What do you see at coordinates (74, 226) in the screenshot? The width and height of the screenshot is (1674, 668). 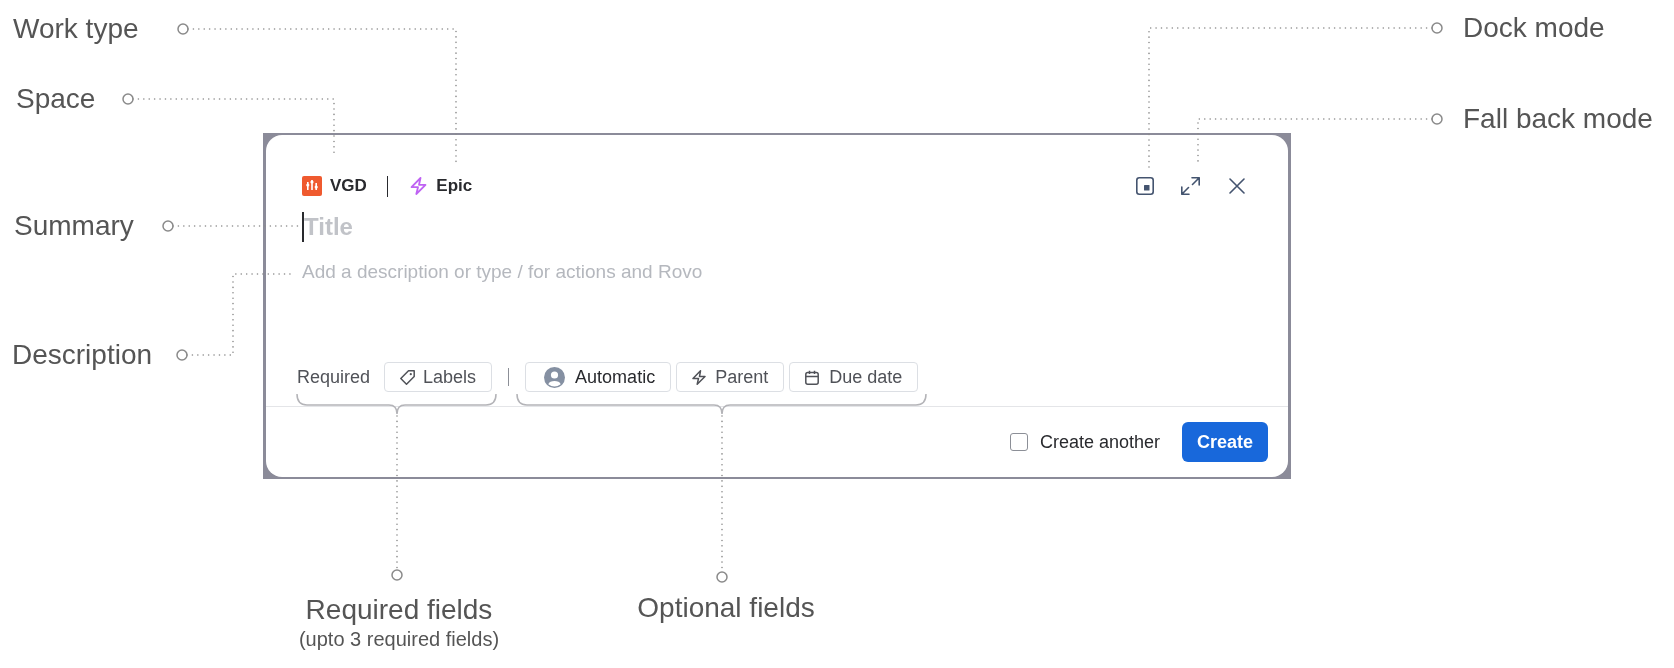 I see `annotation-label: Summary` at bounding box center [74, 226].